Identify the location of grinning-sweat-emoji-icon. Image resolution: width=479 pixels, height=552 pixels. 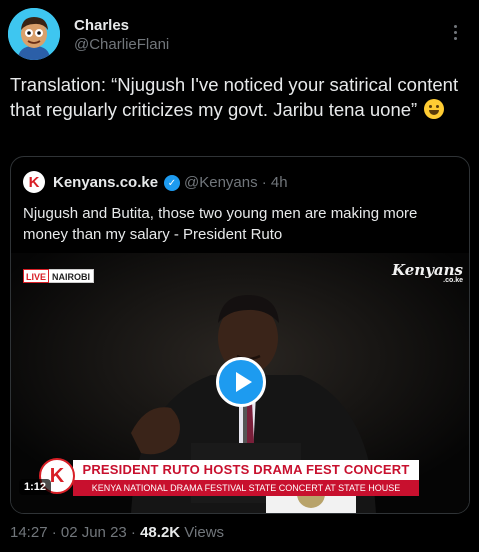
(434, 109).